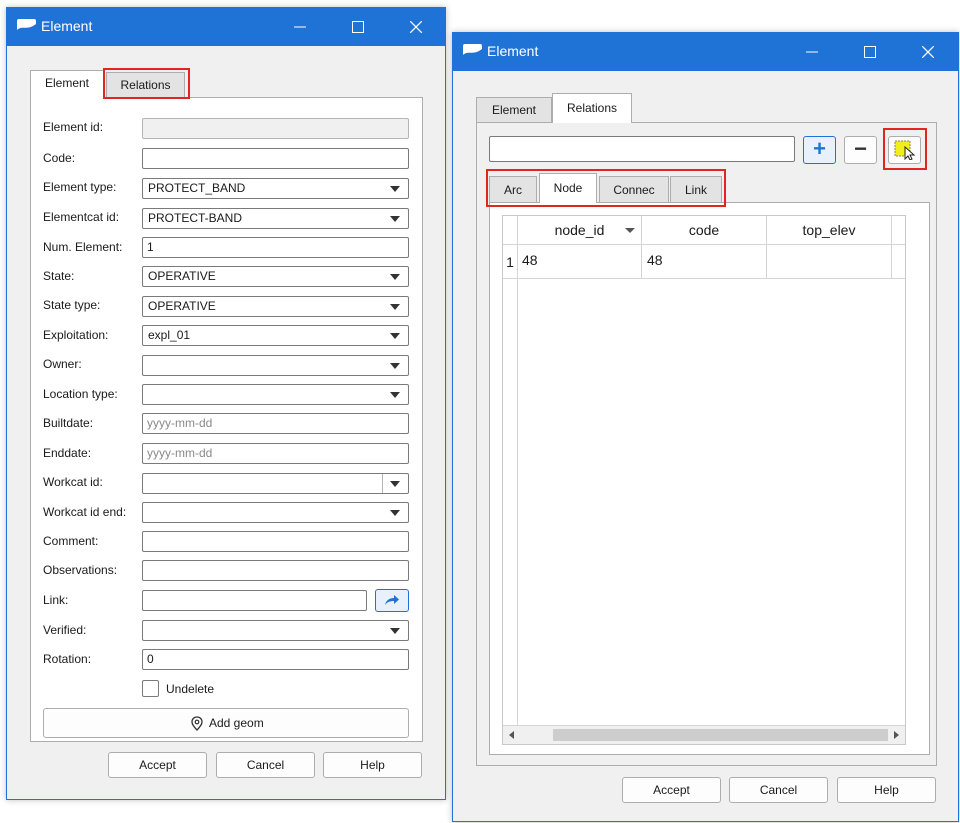 The image size is (960, 823). What do you see at coordinates (275, 541) in the screenshot?
I see `comment-field` at bounding box center [275, 541].